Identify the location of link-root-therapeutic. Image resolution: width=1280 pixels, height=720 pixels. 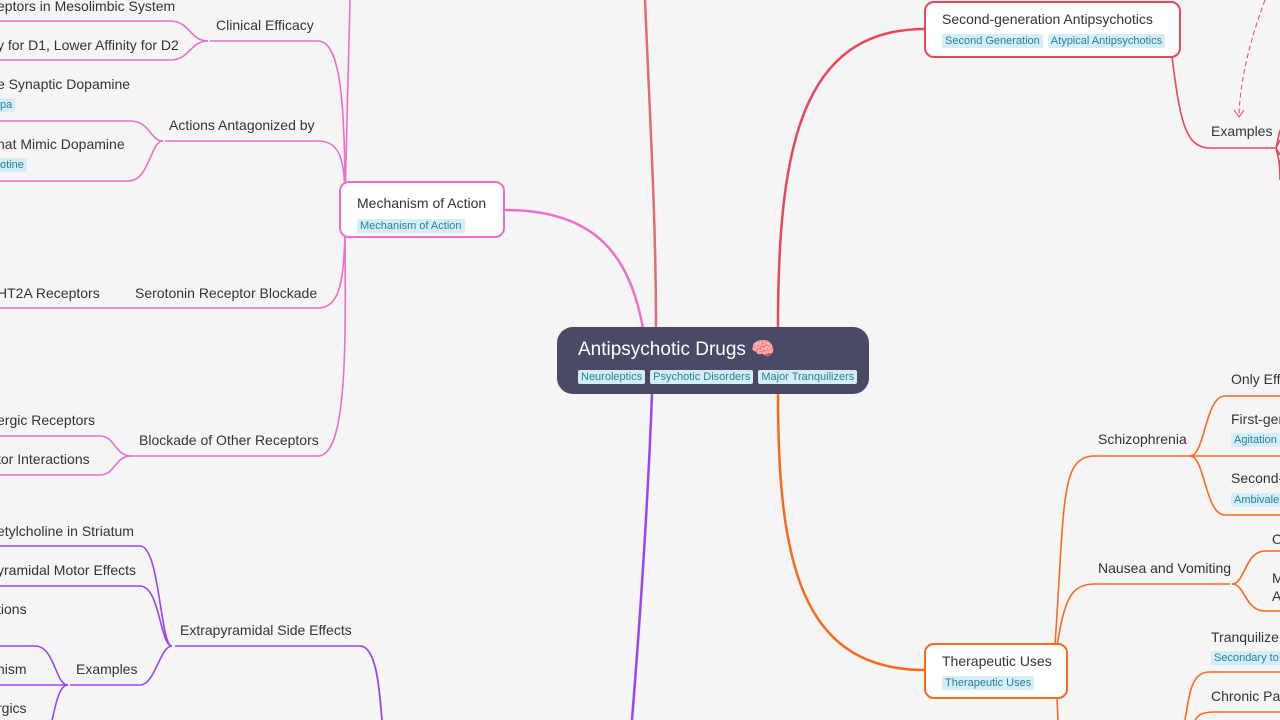
(851, 532).